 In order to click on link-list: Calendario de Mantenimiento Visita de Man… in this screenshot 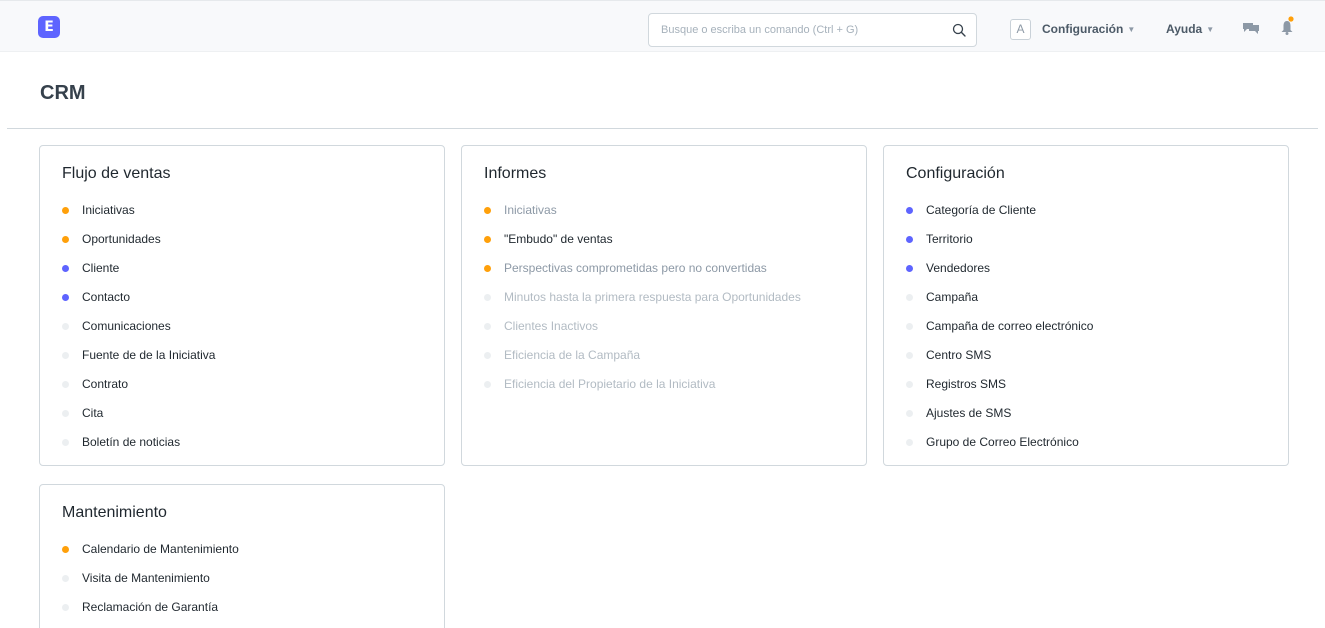, I will do `click(150, 585)`.